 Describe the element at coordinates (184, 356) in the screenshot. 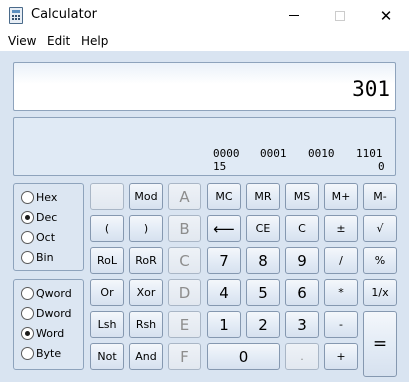

I see `hex-f-button: F` at that location.